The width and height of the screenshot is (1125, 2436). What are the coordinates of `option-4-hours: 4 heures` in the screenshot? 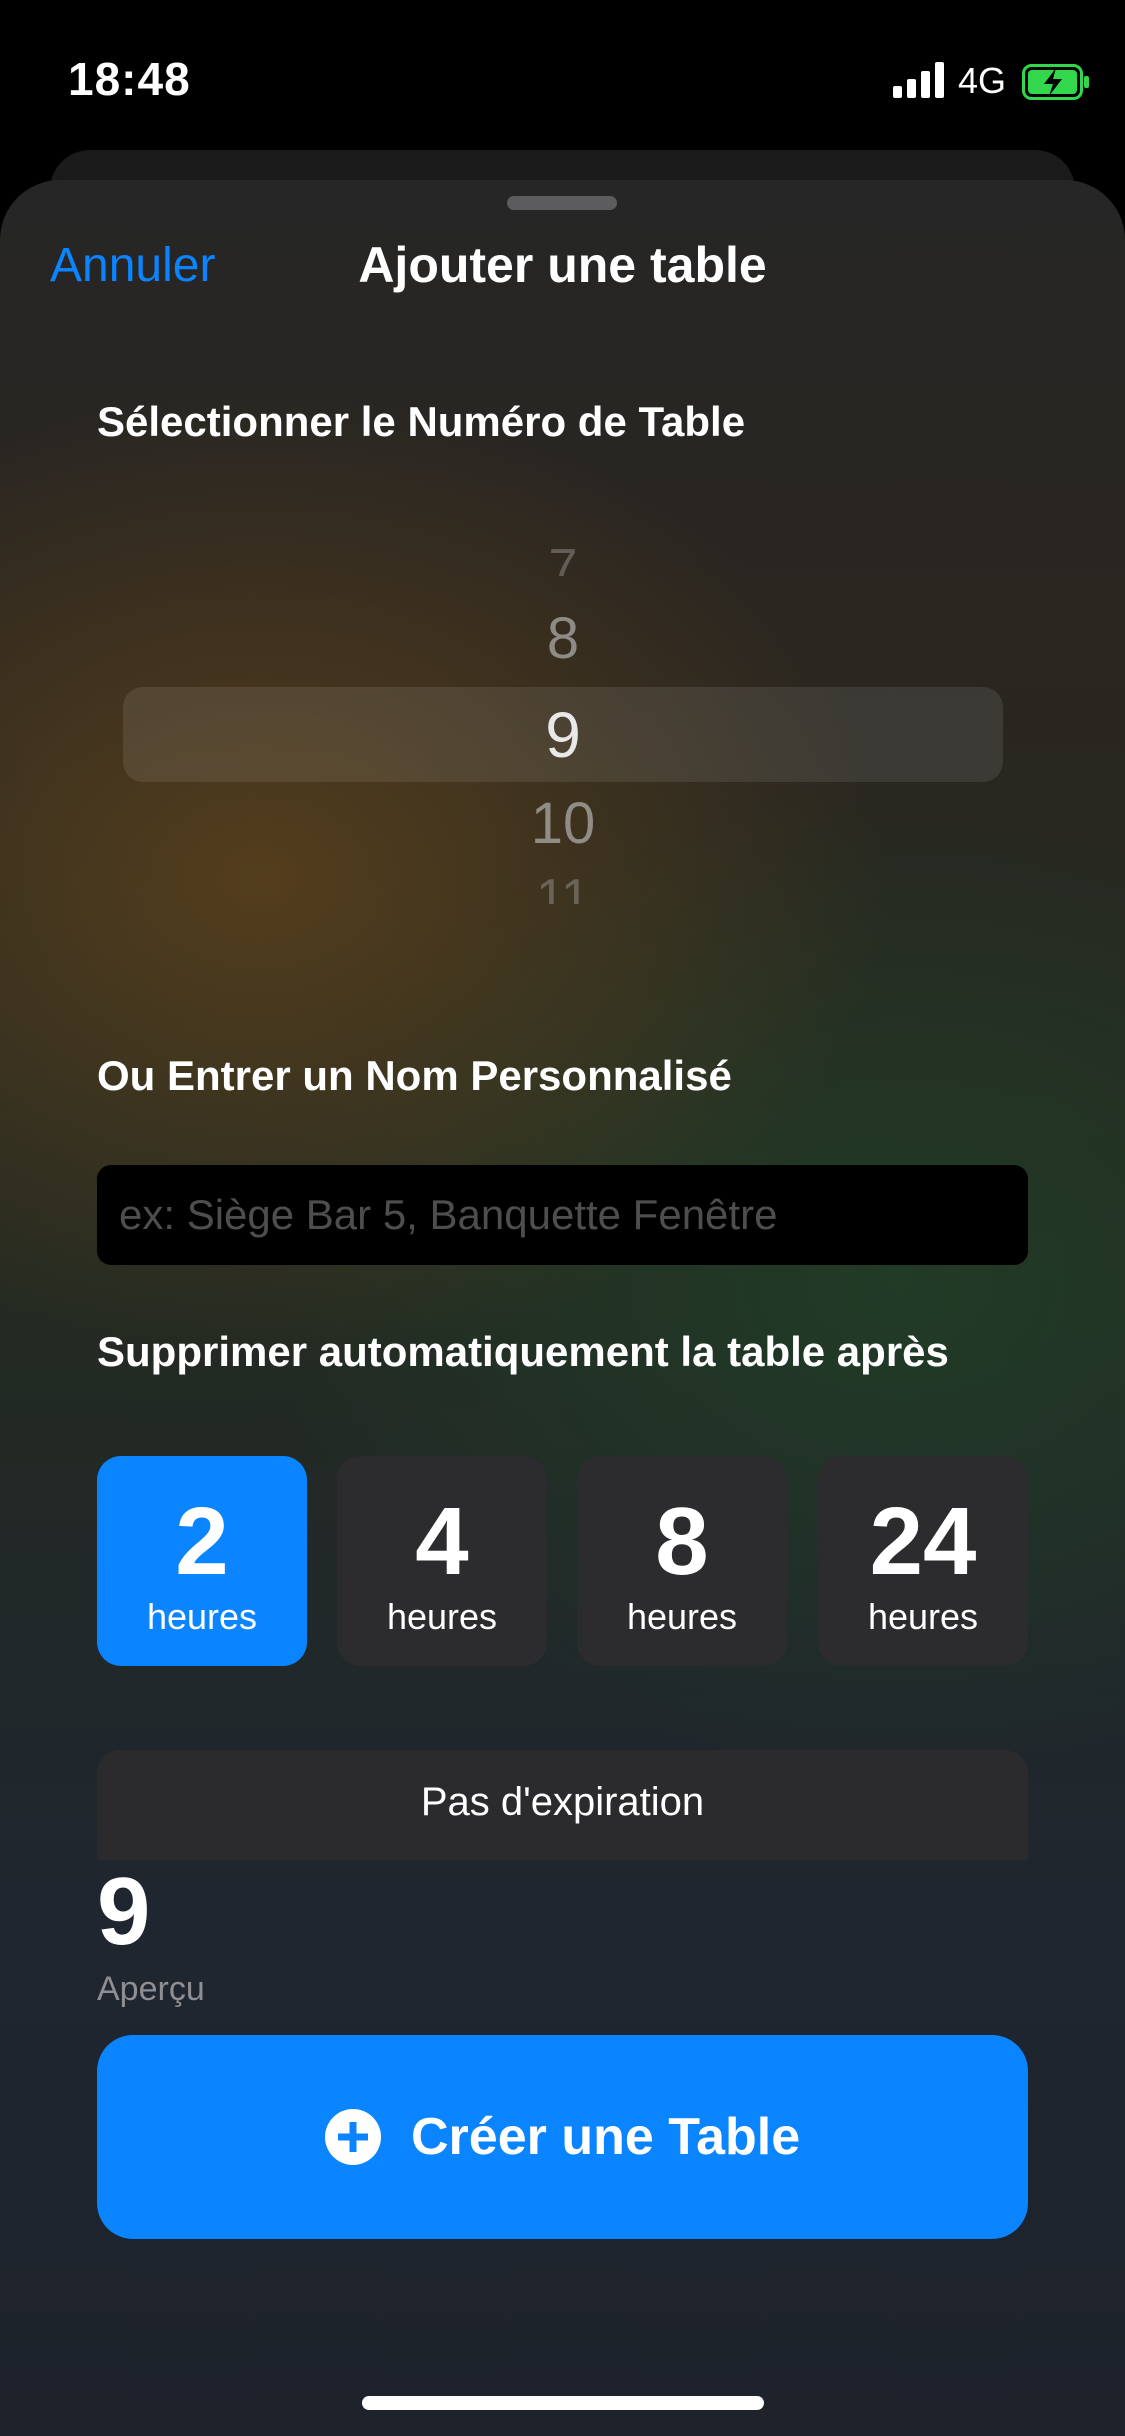 It's located at (442, 1561).